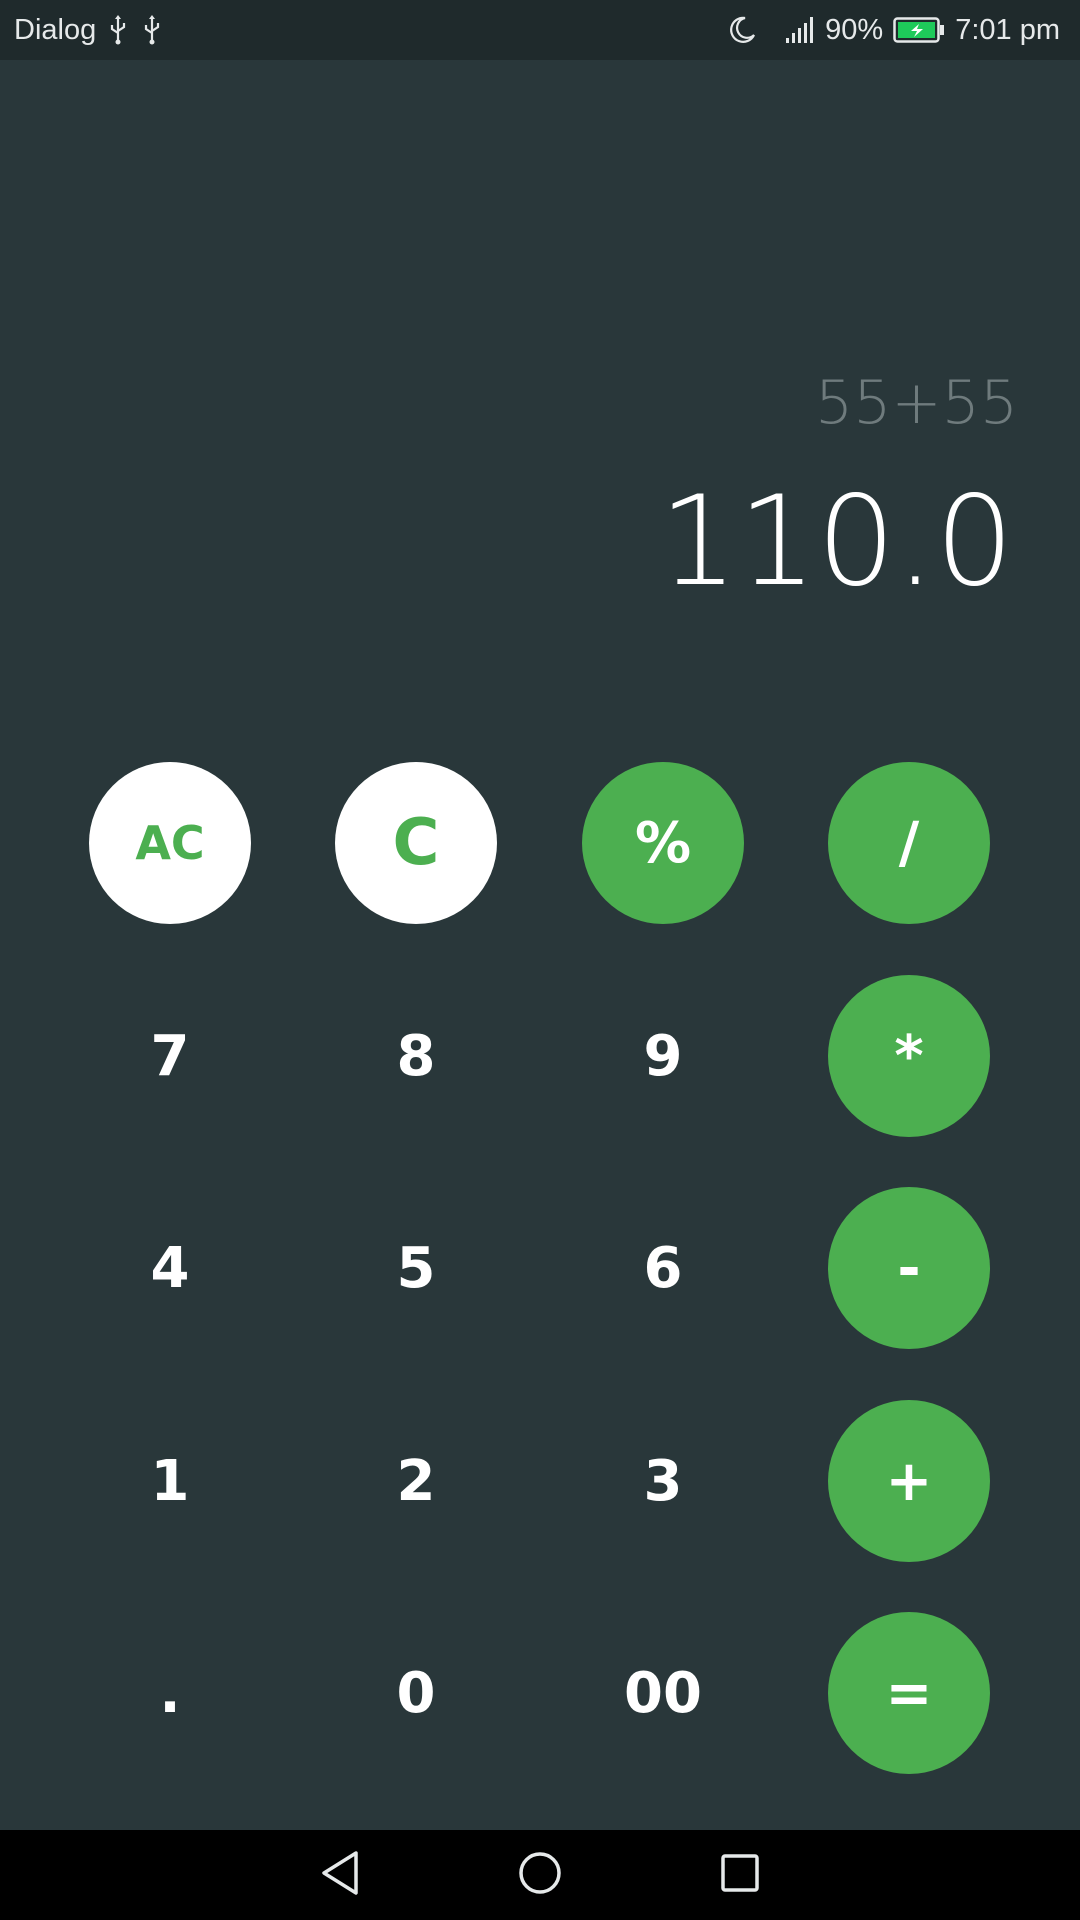 Image resolution: width=1080 pixels, height=1920 pixels. I want to click on status-left: Dialog, so click(89, 30).